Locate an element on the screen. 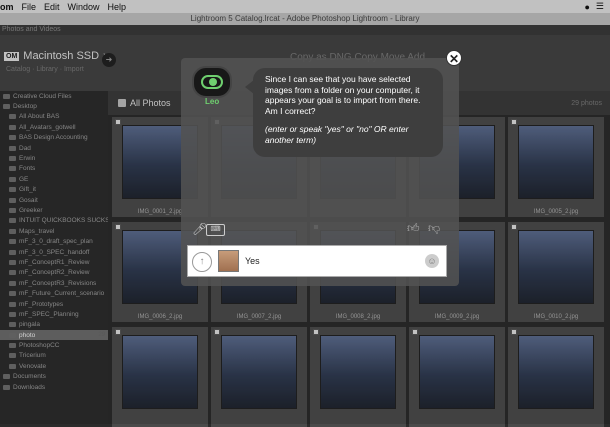  assistant-name: Leo is located at coordinates (212, 101).